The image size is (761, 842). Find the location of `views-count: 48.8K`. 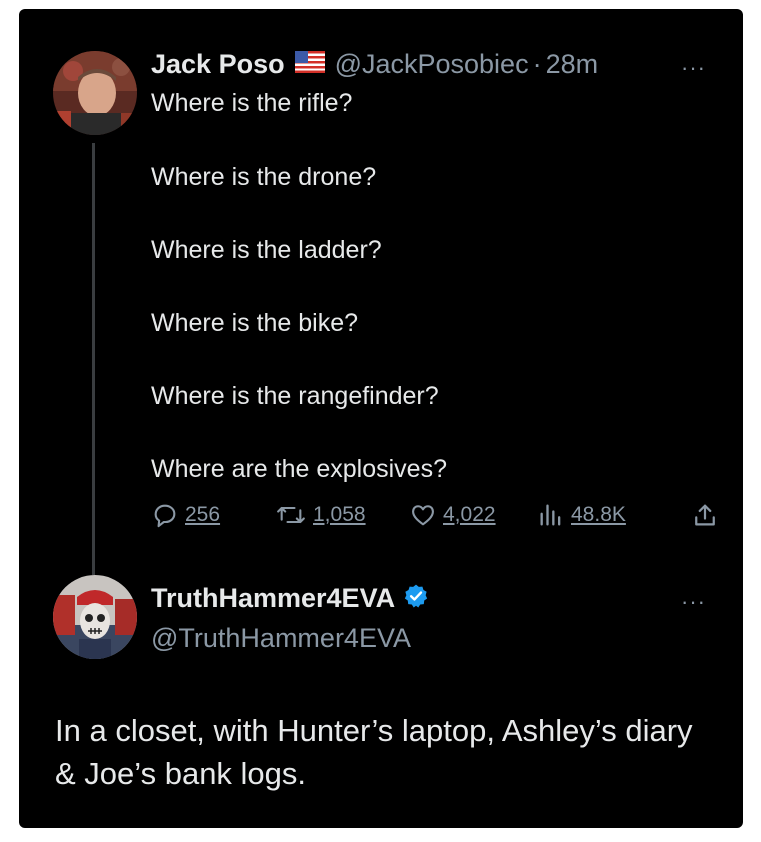

views-count: 48.8K is located at coordinates (598, 514).